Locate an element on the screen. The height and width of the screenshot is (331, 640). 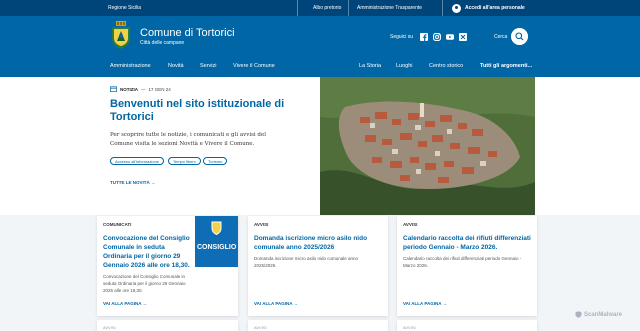
chip-accesso-informazione: Accesso all'informazione is located at coordinates (137, 161).